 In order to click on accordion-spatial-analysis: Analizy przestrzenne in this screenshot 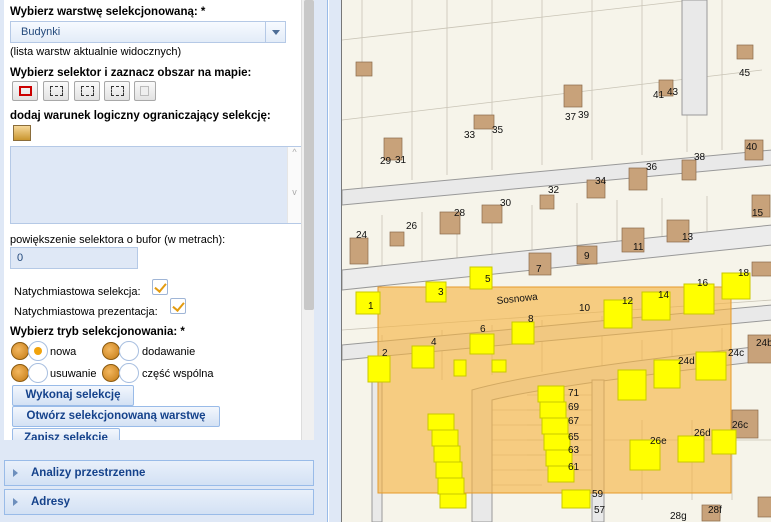, I will do `click(159, 473)`.